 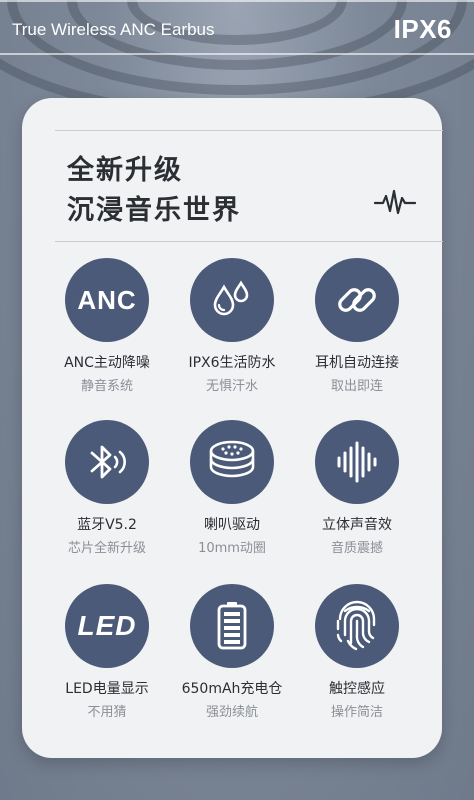 I want to click on feature-anc: ANC ANC主动降噪 静音系统, so click(x=107, y=326).